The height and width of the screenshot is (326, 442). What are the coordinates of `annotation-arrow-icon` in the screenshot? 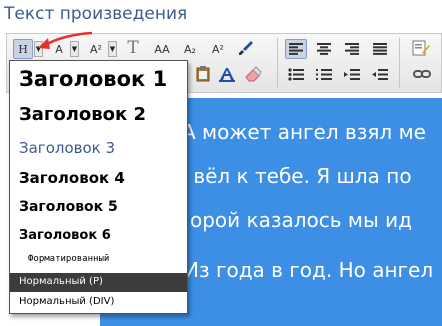 It's located at (65, 40).